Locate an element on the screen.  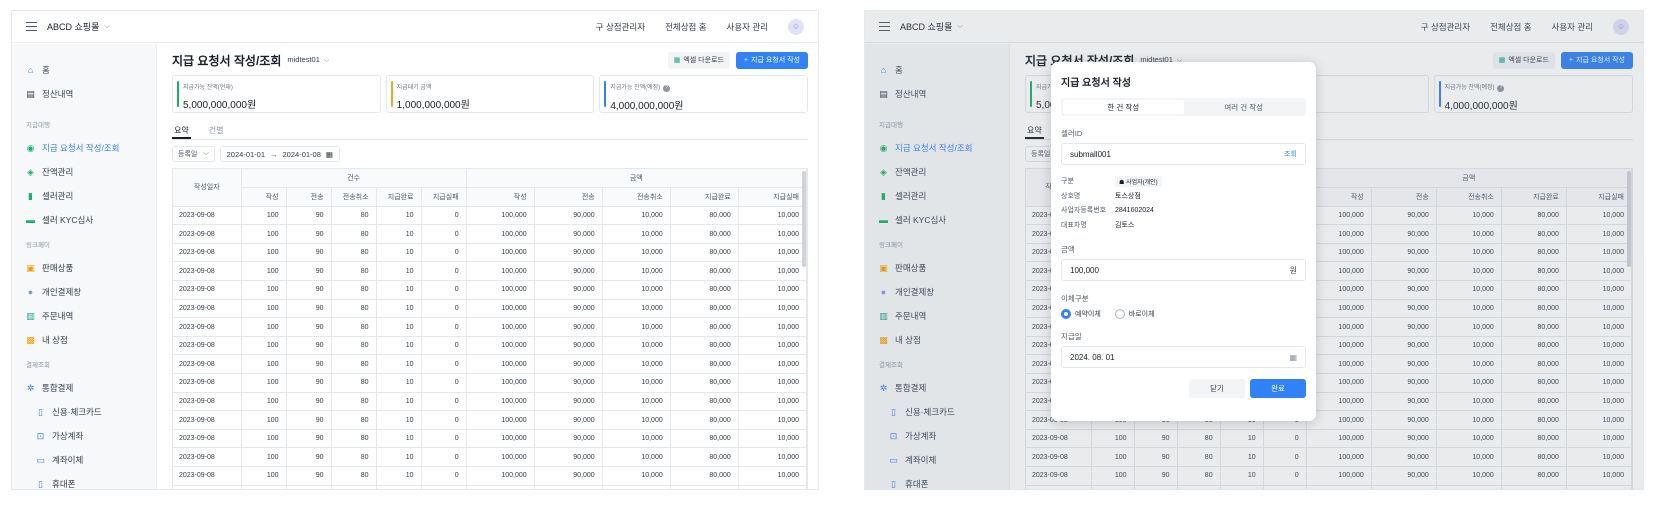
transfer-icon: ▭ is located at coordinates (40, 459).